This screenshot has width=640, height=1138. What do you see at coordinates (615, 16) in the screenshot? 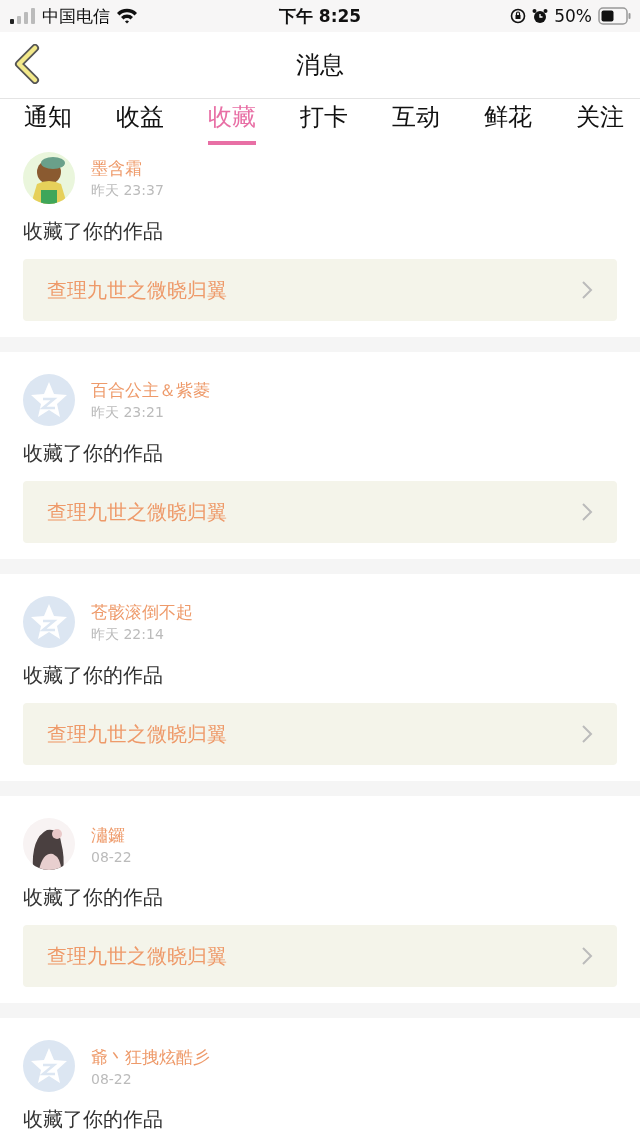
I see `battery-icon` at bounding box center [615, 16].